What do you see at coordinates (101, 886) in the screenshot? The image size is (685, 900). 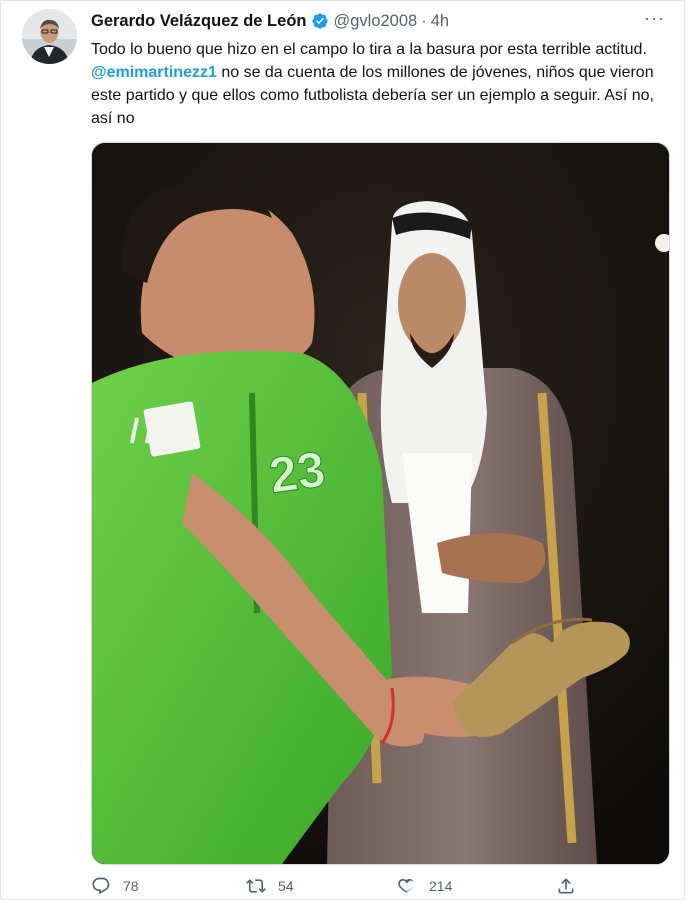 I see `reply-icon` at bounding box center [101, 886].